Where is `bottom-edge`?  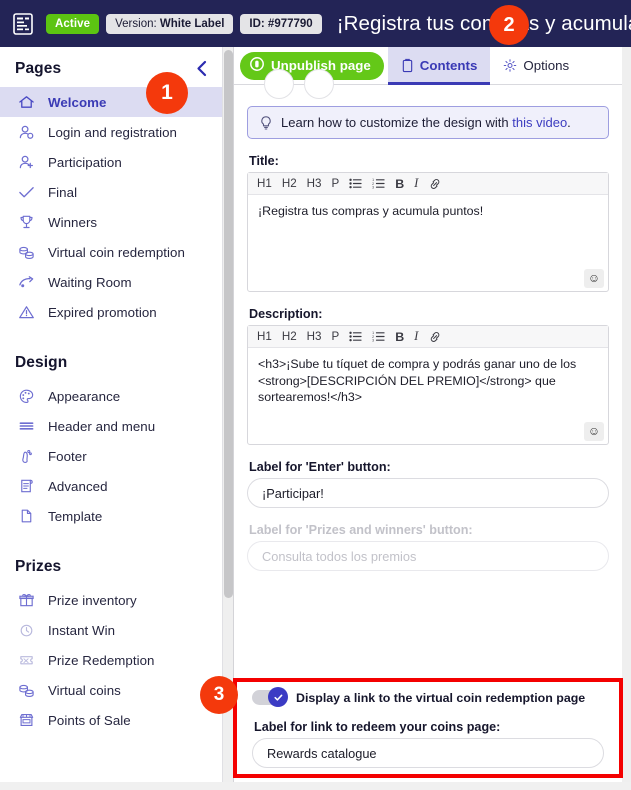 bottom-edge is located at coordinates (315, 786).